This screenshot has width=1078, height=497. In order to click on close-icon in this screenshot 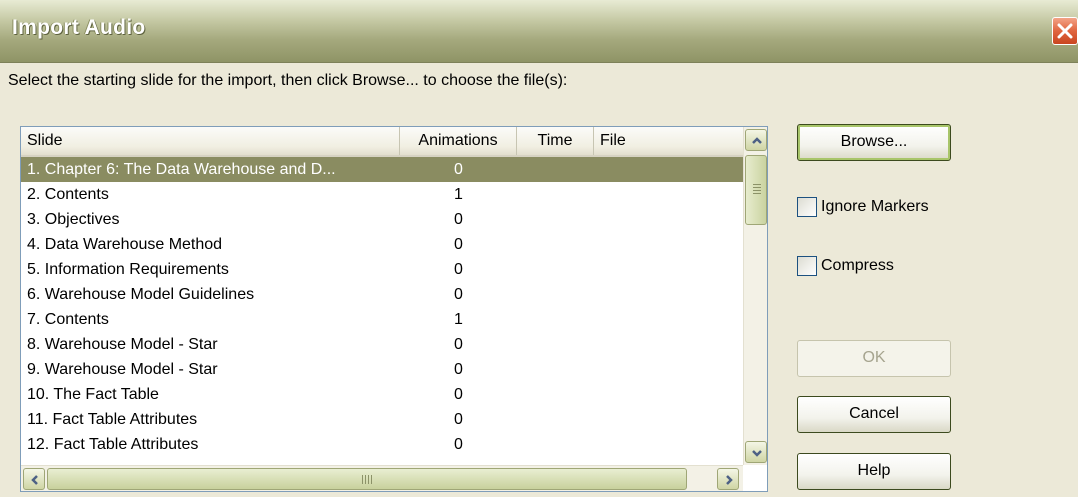, I will do `click(1065, 31)`.